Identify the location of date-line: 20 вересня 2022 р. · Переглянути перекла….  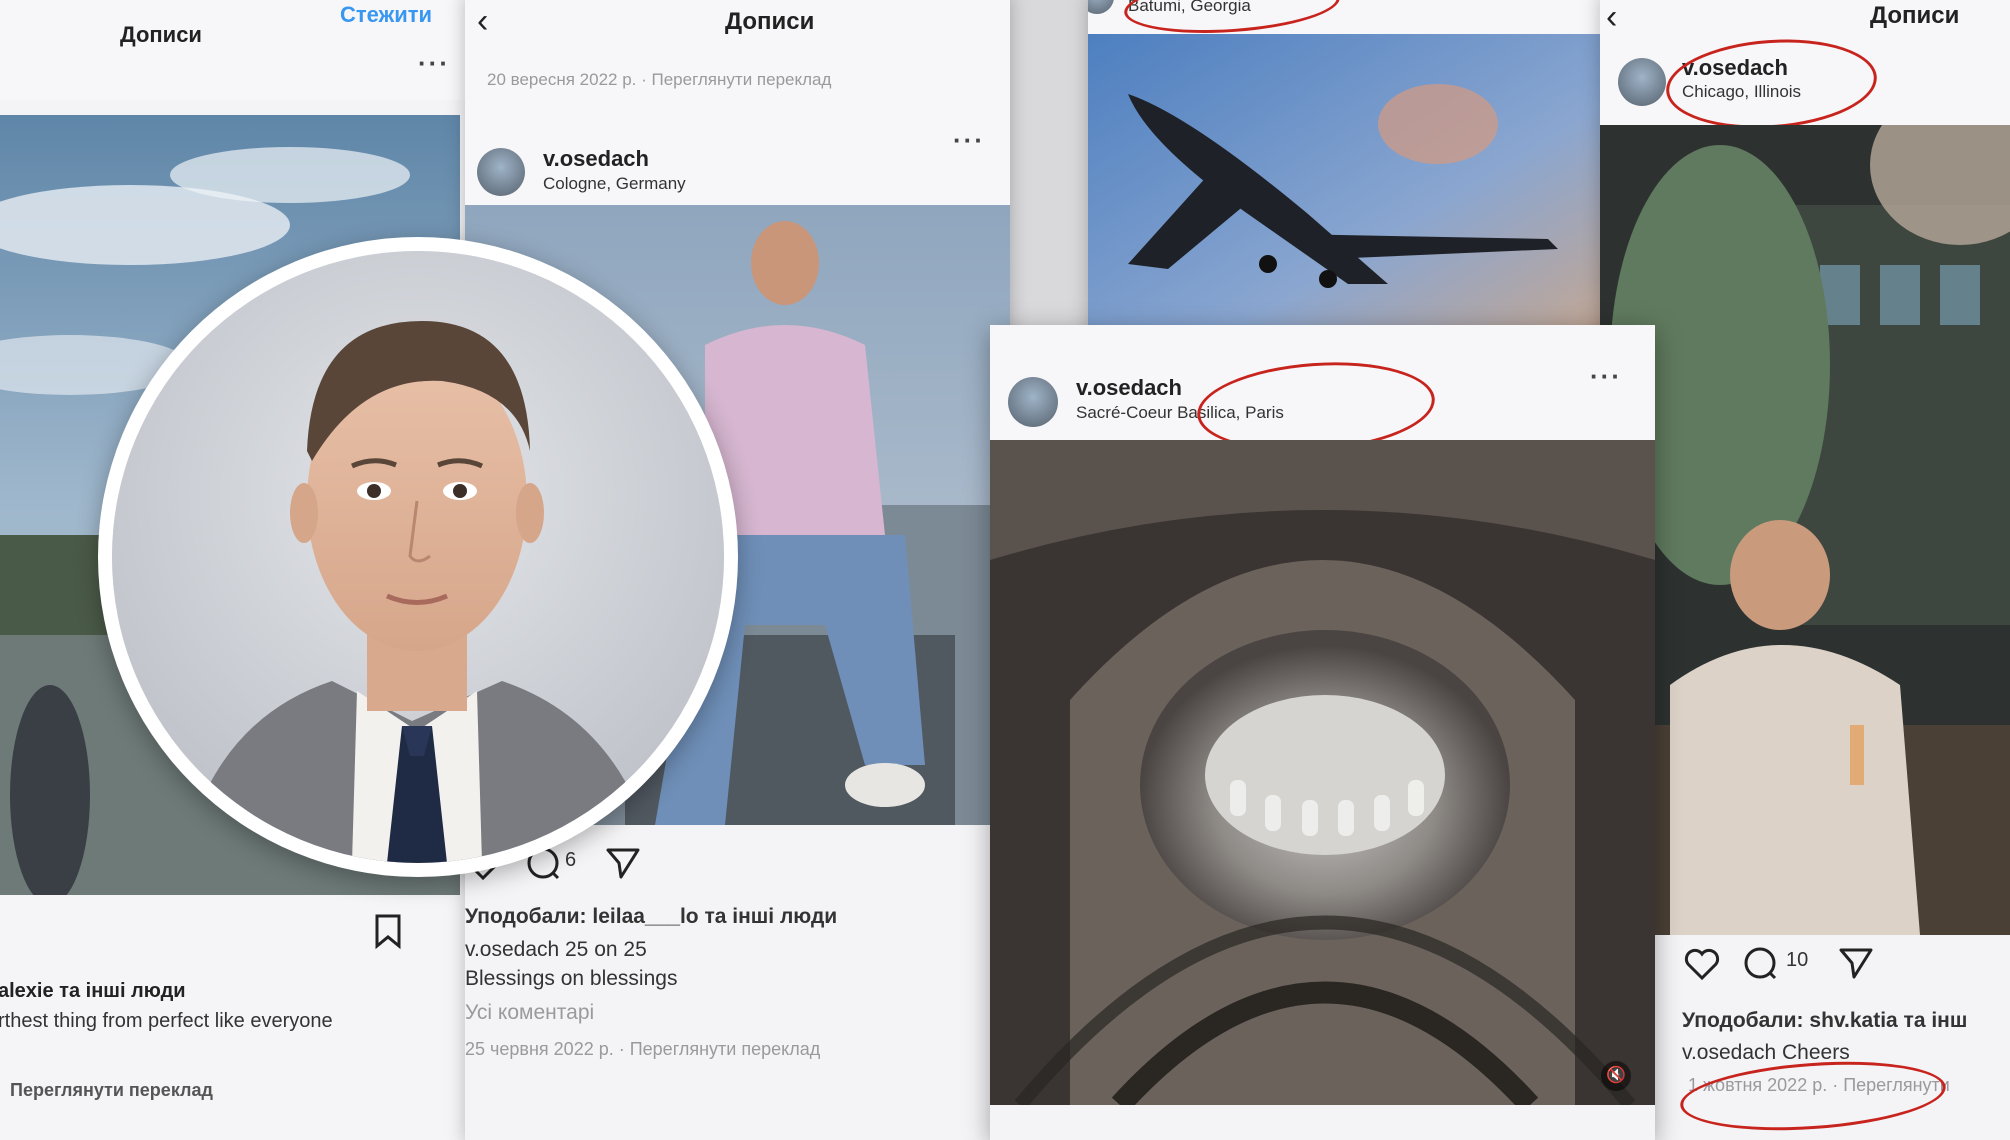
(659, 79).